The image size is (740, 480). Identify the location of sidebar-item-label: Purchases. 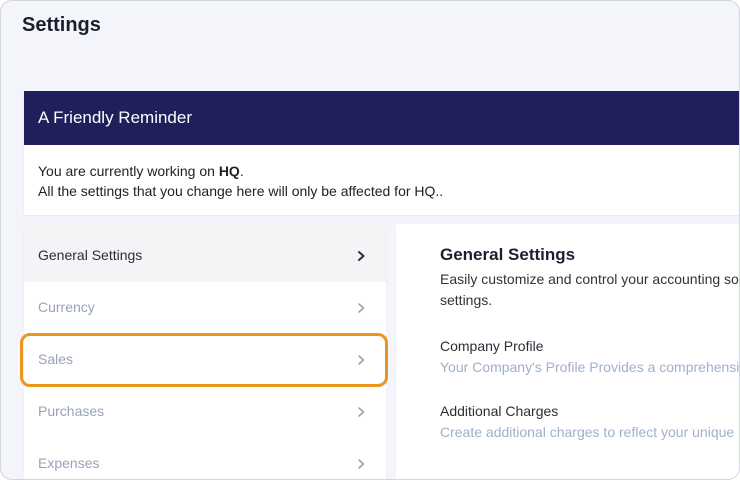
(71, 411).